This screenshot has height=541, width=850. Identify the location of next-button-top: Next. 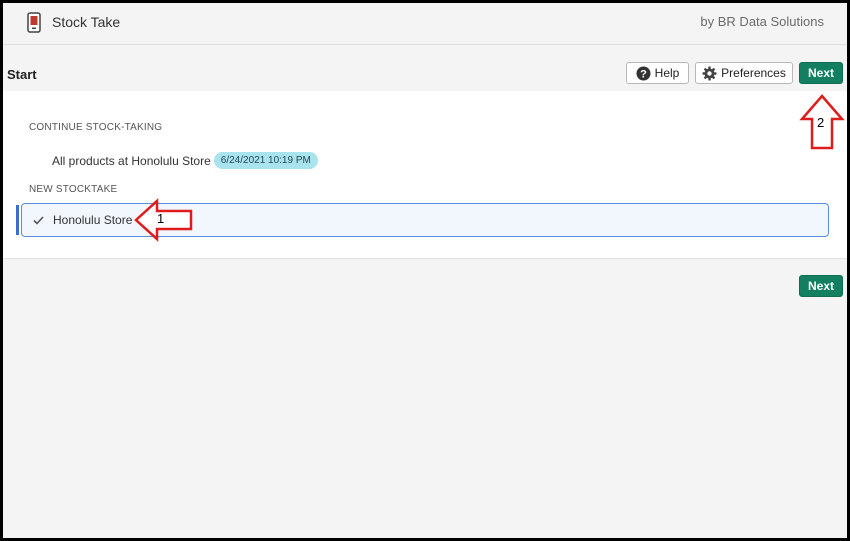
(821, 73).